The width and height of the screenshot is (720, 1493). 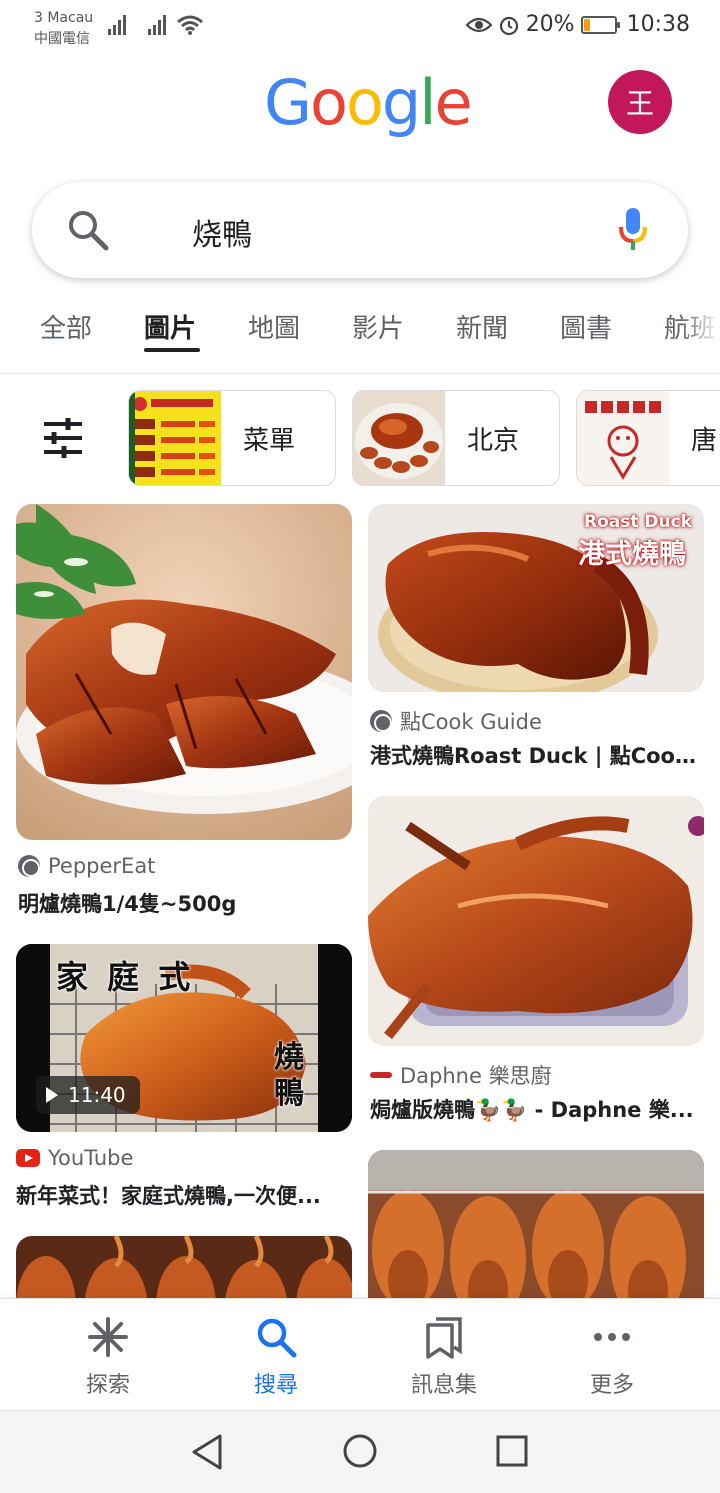 I want to click on signal-icon, so click(x=117, y=25).